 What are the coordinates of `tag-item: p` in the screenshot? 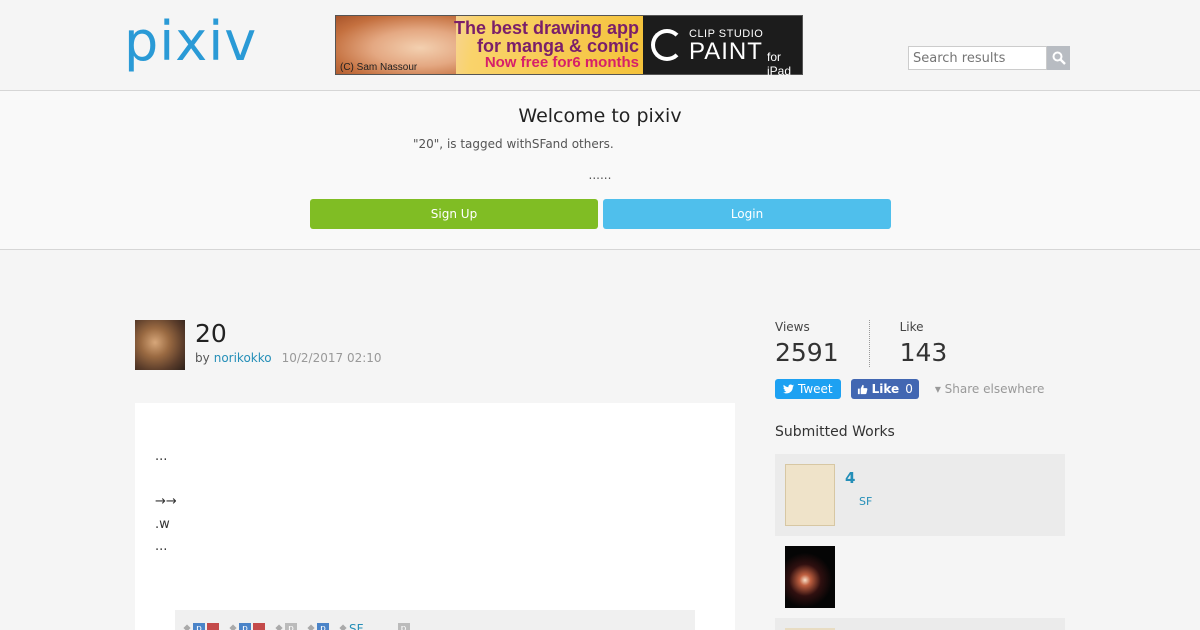 It's located at (403, 624).